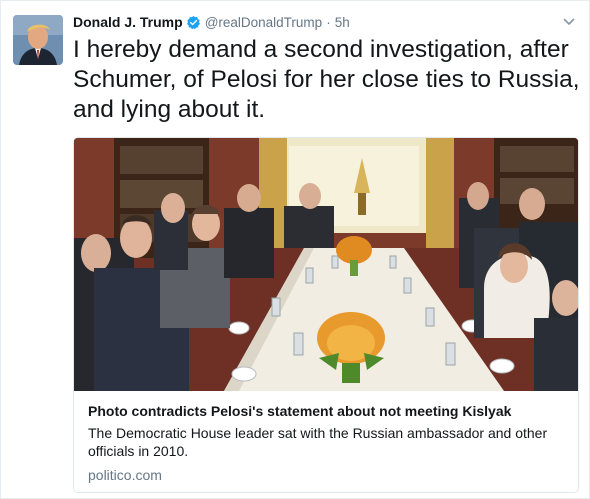 This screenshot has width=590, height=499. What do you see at coordinates (38, 40) in the screenshot?
I see `avatar` at bounding box center [38, 40].